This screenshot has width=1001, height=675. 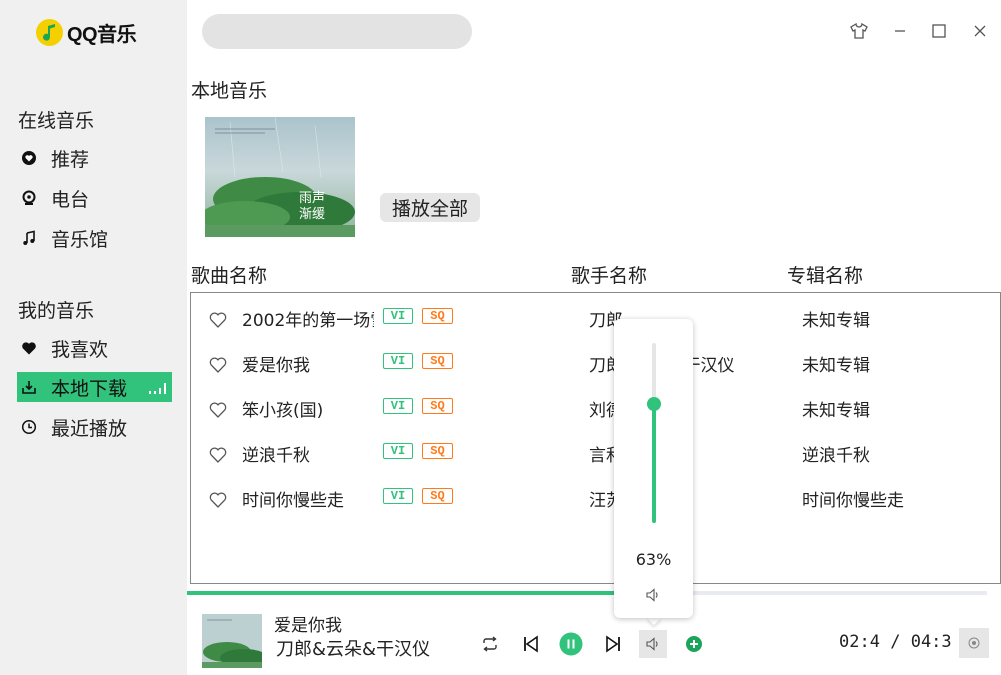 I want to click on volume-slider-fill, so click(x=654, y=463).